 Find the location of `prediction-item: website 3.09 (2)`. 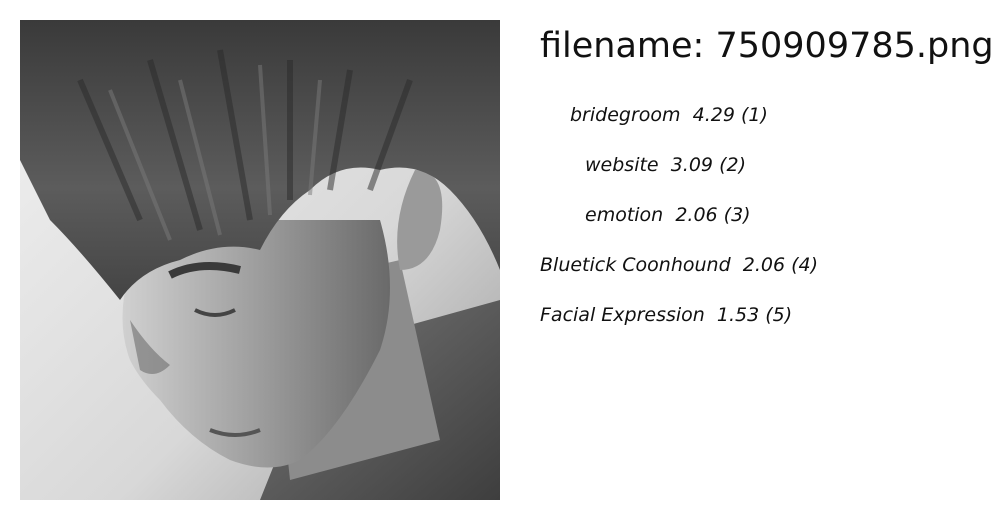

prediction-item: website 3.09 (2) is located at coordinates (665, 165).